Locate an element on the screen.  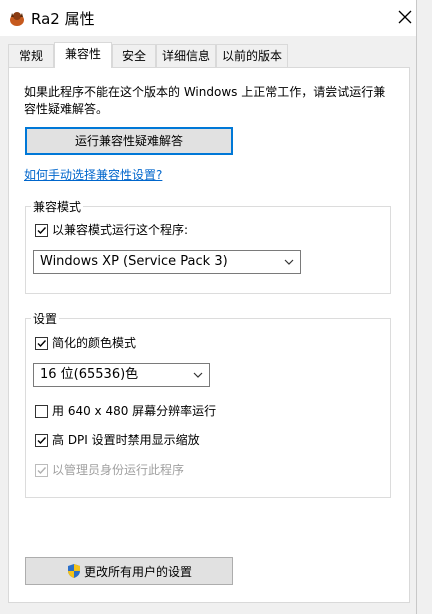
tab-previous-versions: 以前的版本 is located at coordinates (252, 55).